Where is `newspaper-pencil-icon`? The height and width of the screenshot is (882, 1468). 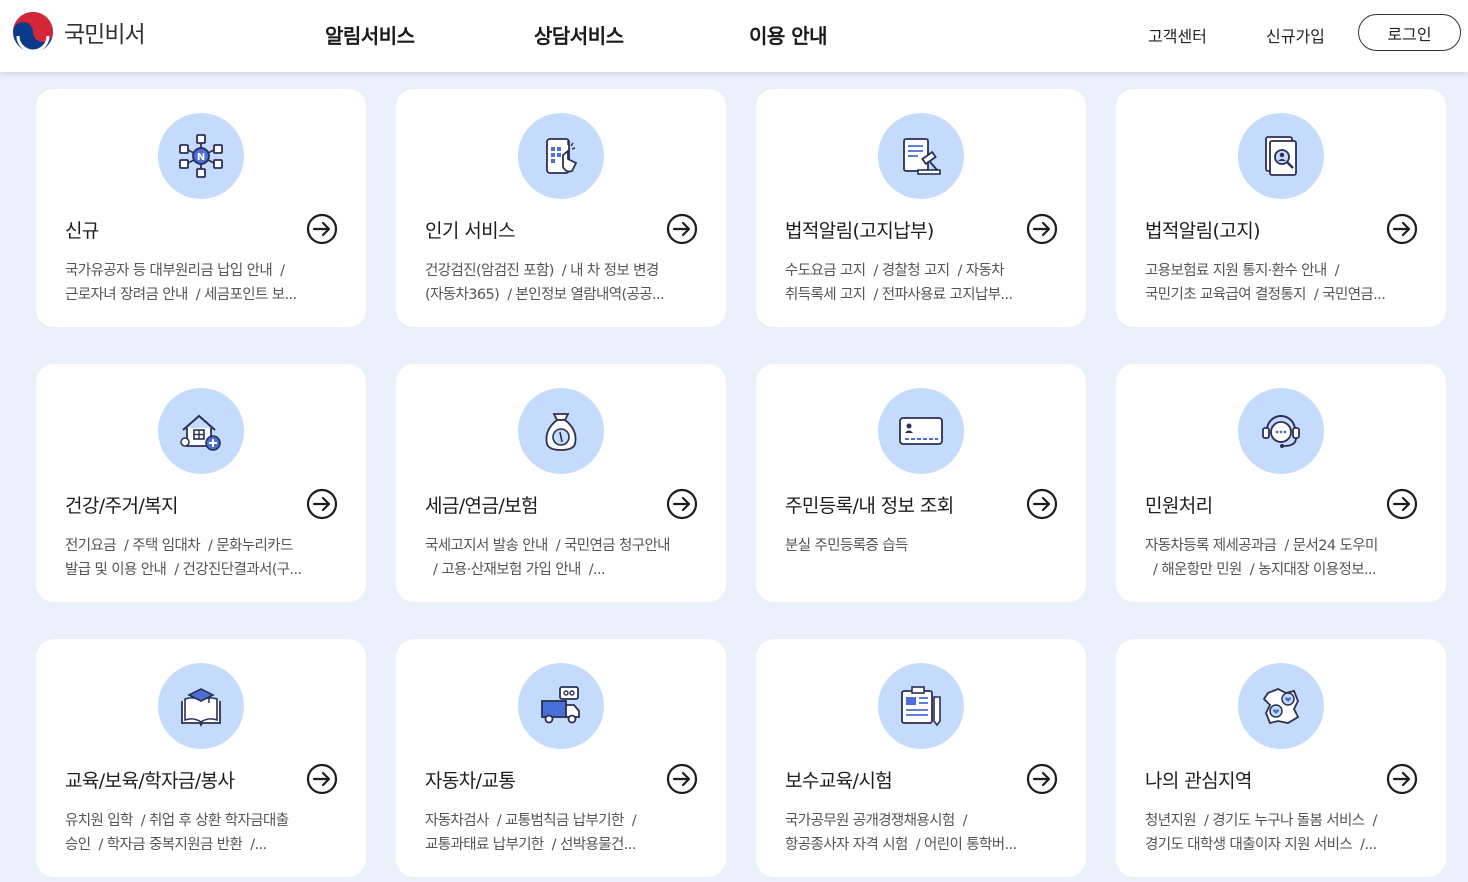 newspaper-pencil-icon is located at coordinates (921, 706).